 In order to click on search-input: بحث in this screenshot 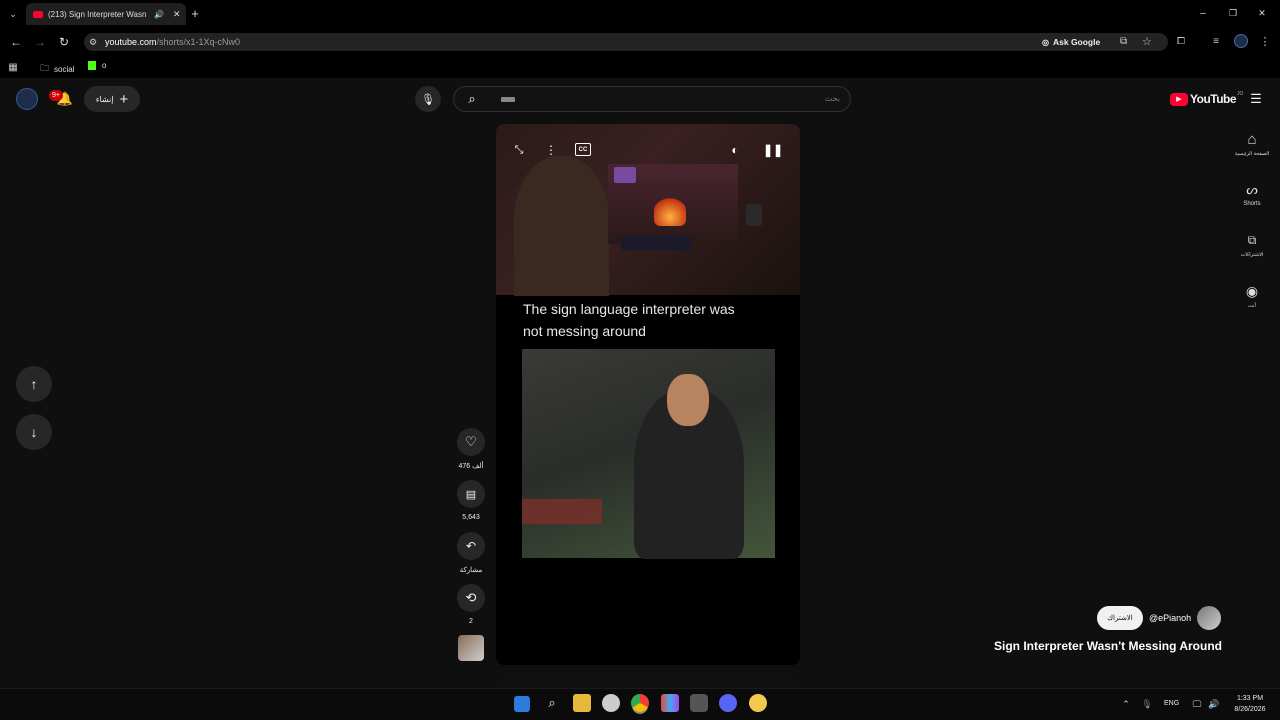, I will do `click(832, 98)`.